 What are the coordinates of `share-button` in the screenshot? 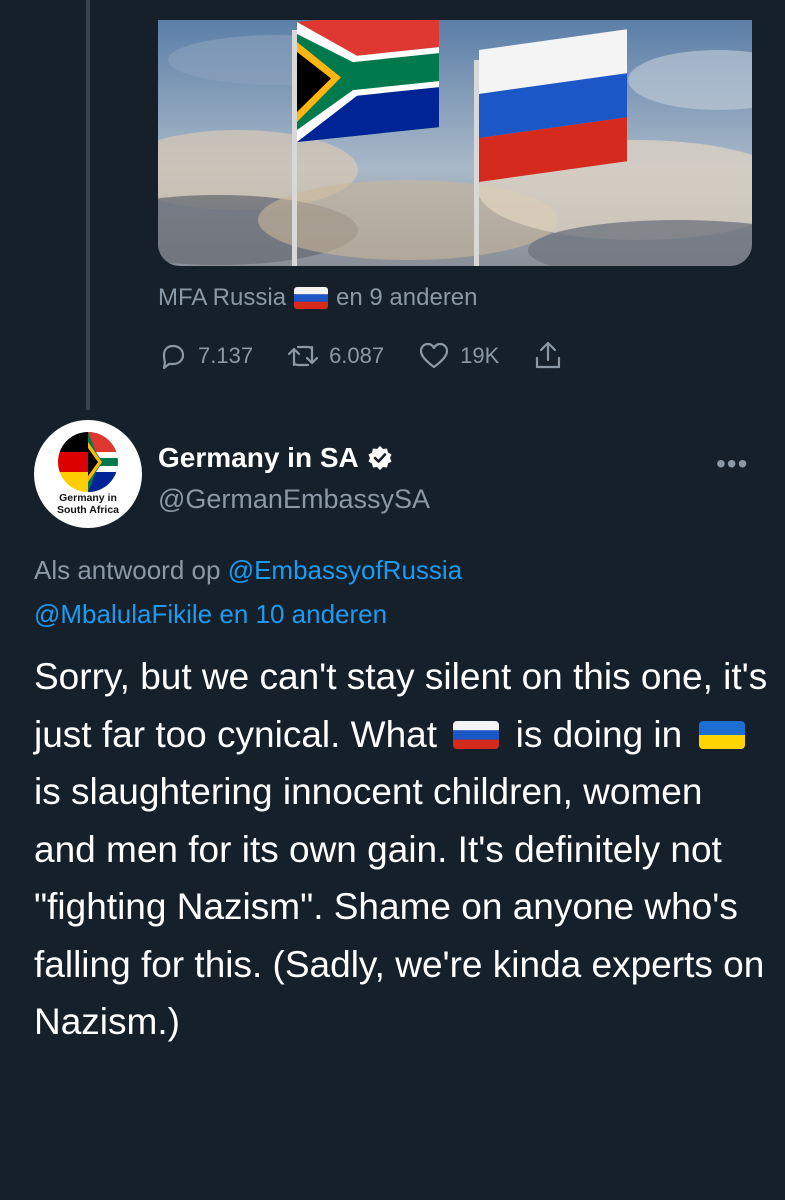 It's located at (548, 356).